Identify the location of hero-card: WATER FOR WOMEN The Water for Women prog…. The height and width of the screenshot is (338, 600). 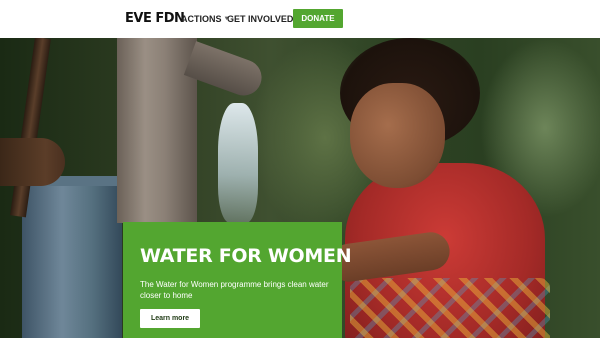
(237, 280).